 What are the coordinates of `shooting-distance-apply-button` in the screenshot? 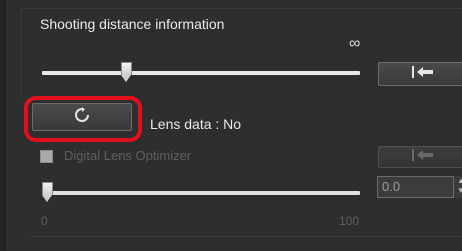 It's located at (420, 74).